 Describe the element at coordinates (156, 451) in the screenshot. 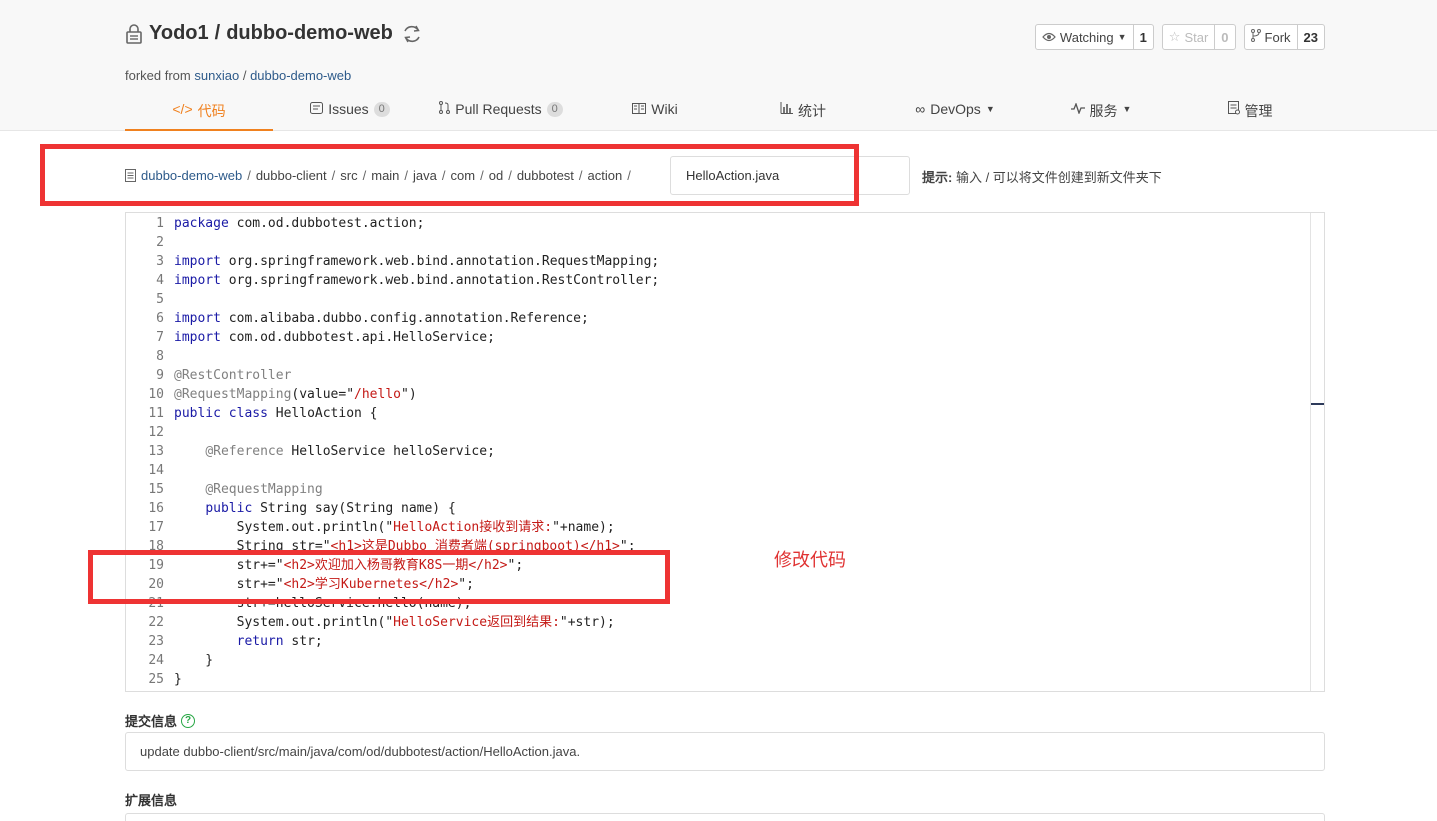

I see `line-number: 13` at that location.